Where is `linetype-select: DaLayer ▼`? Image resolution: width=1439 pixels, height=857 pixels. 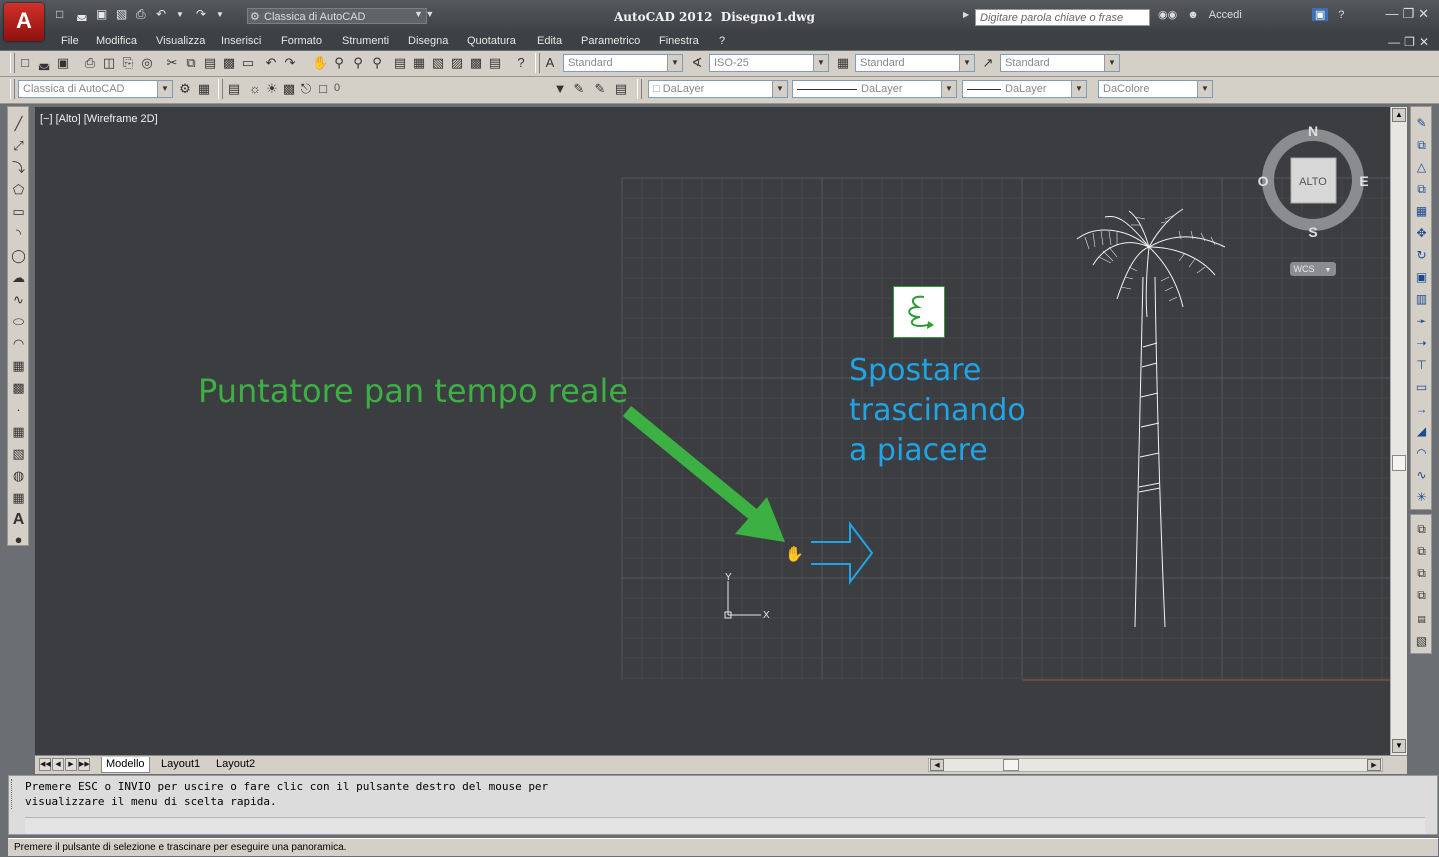
linetype-select: DaLayer ▼ is located at coordinates (874, 89).